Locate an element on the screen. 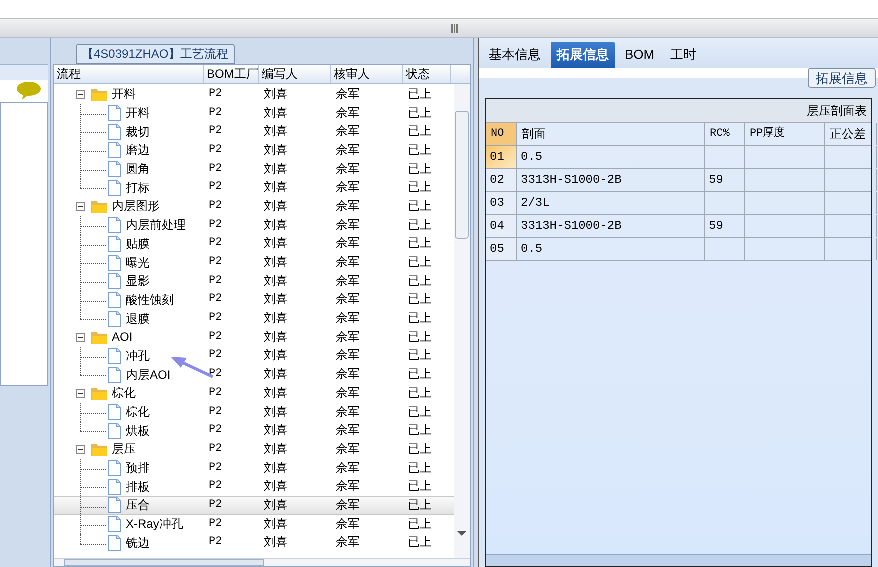  process-name: 层压 is located at coordinates (124, 449).